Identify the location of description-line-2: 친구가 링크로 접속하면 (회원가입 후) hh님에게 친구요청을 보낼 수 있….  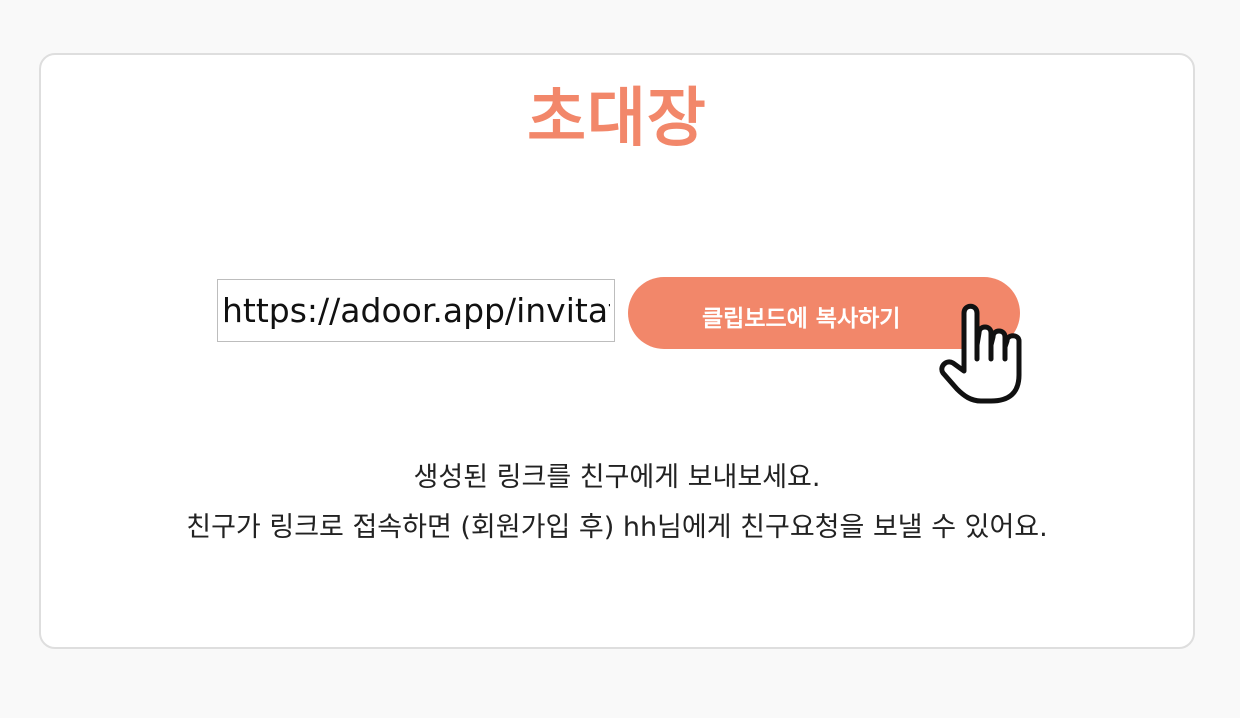
(617, 527).